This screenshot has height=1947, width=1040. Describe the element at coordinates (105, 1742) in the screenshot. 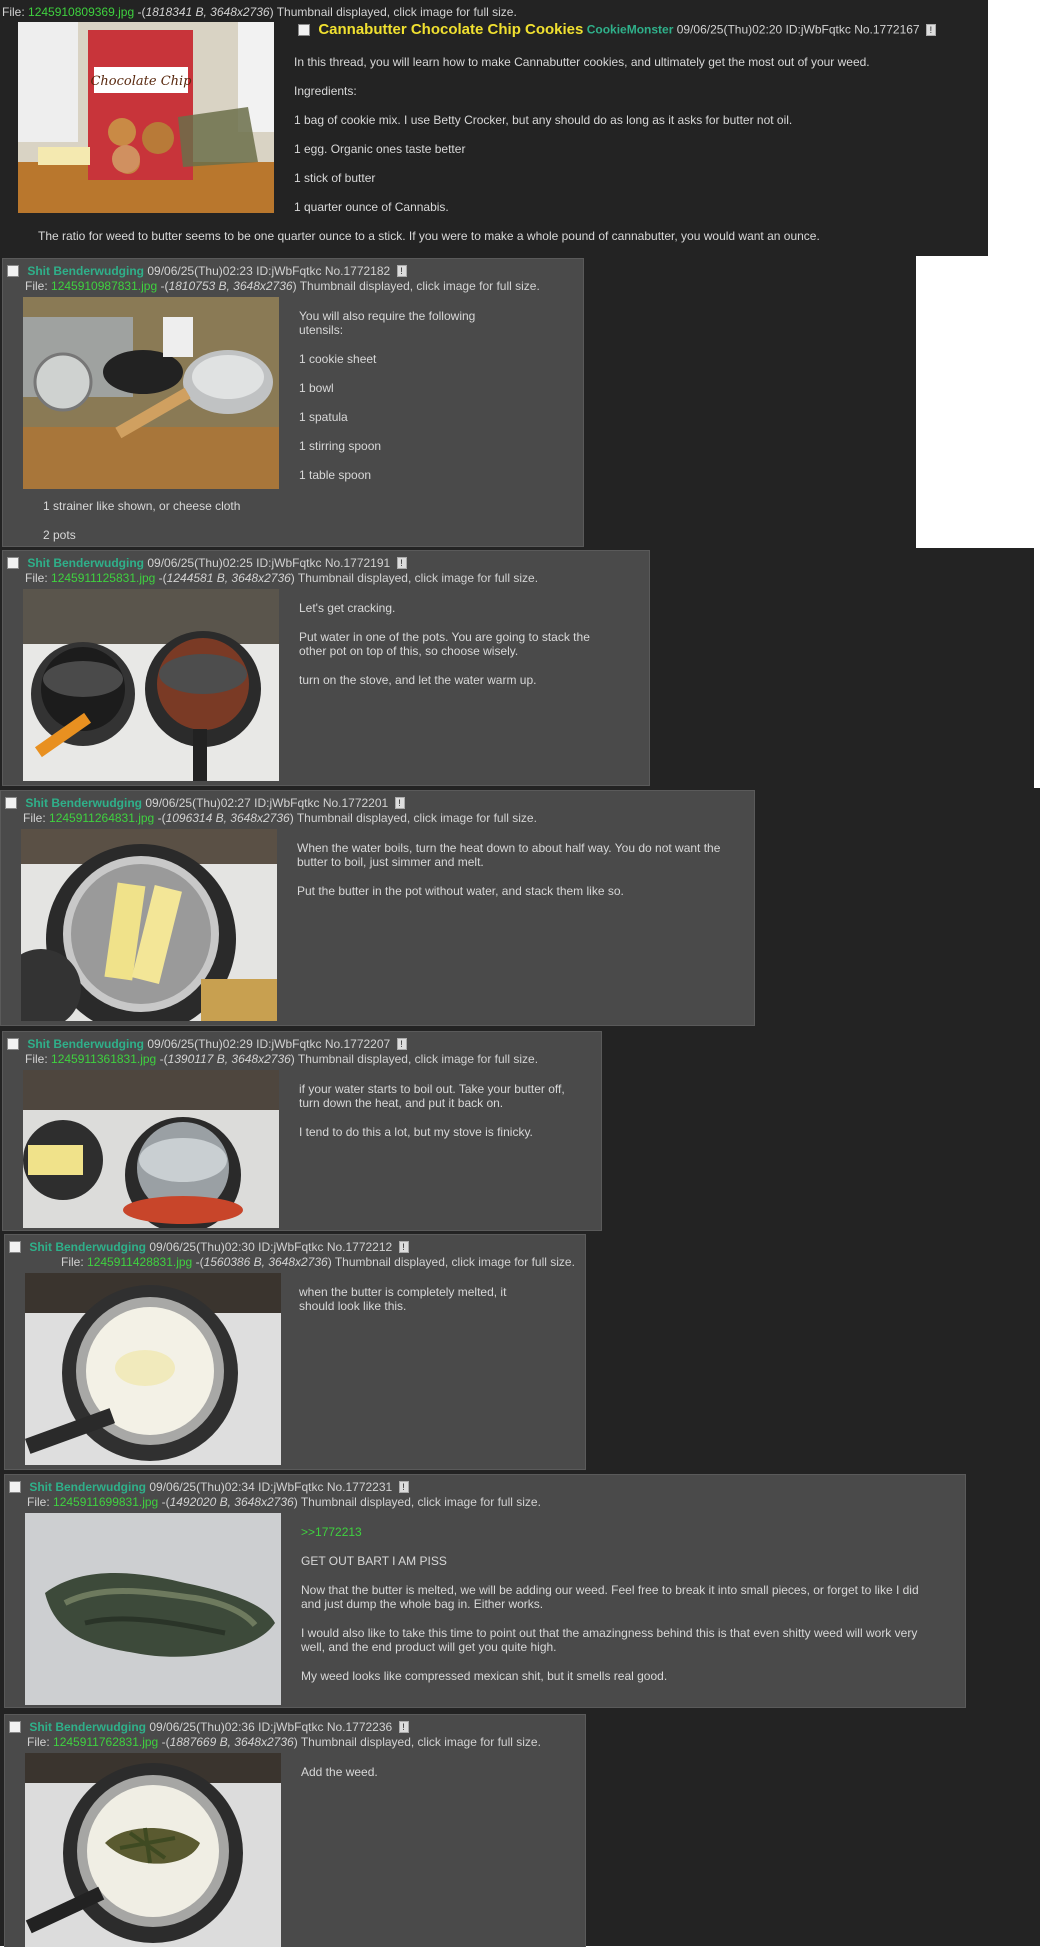

I see `reply-file-link: 1245911762831.jpg` at that location.